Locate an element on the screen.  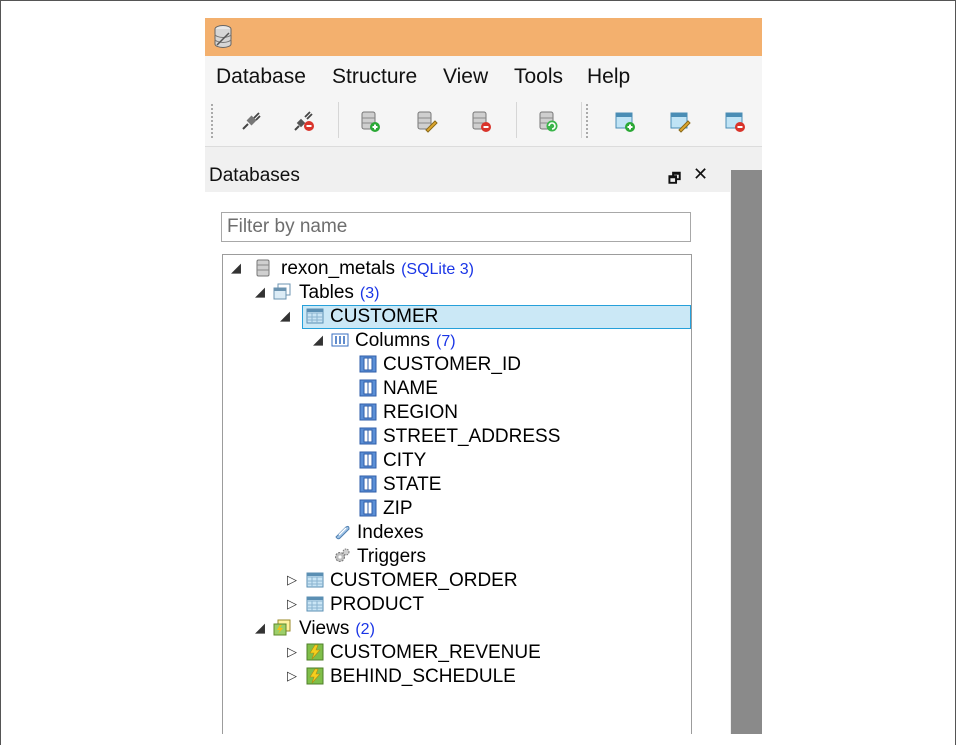
tree-item-column: CUSTOMER_ID is located at coordinates (509, 365).